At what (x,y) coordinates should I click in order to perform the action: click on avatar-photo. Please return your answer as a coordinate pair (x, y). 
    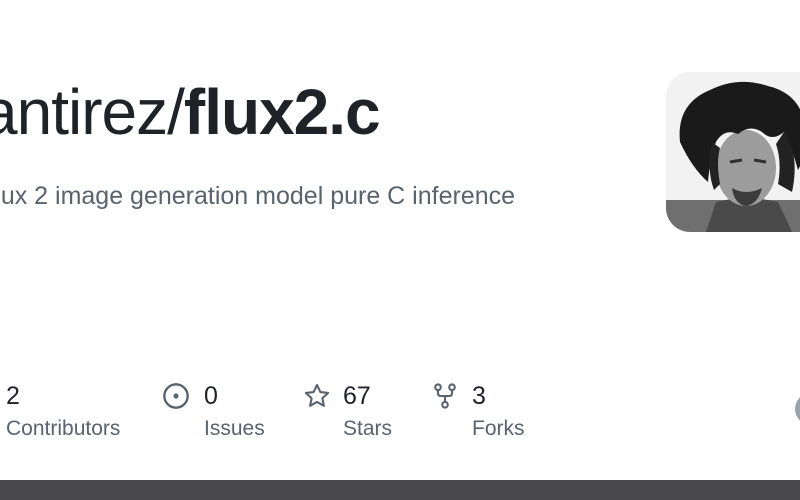
    Looking at the image, I should click on (733, 152).